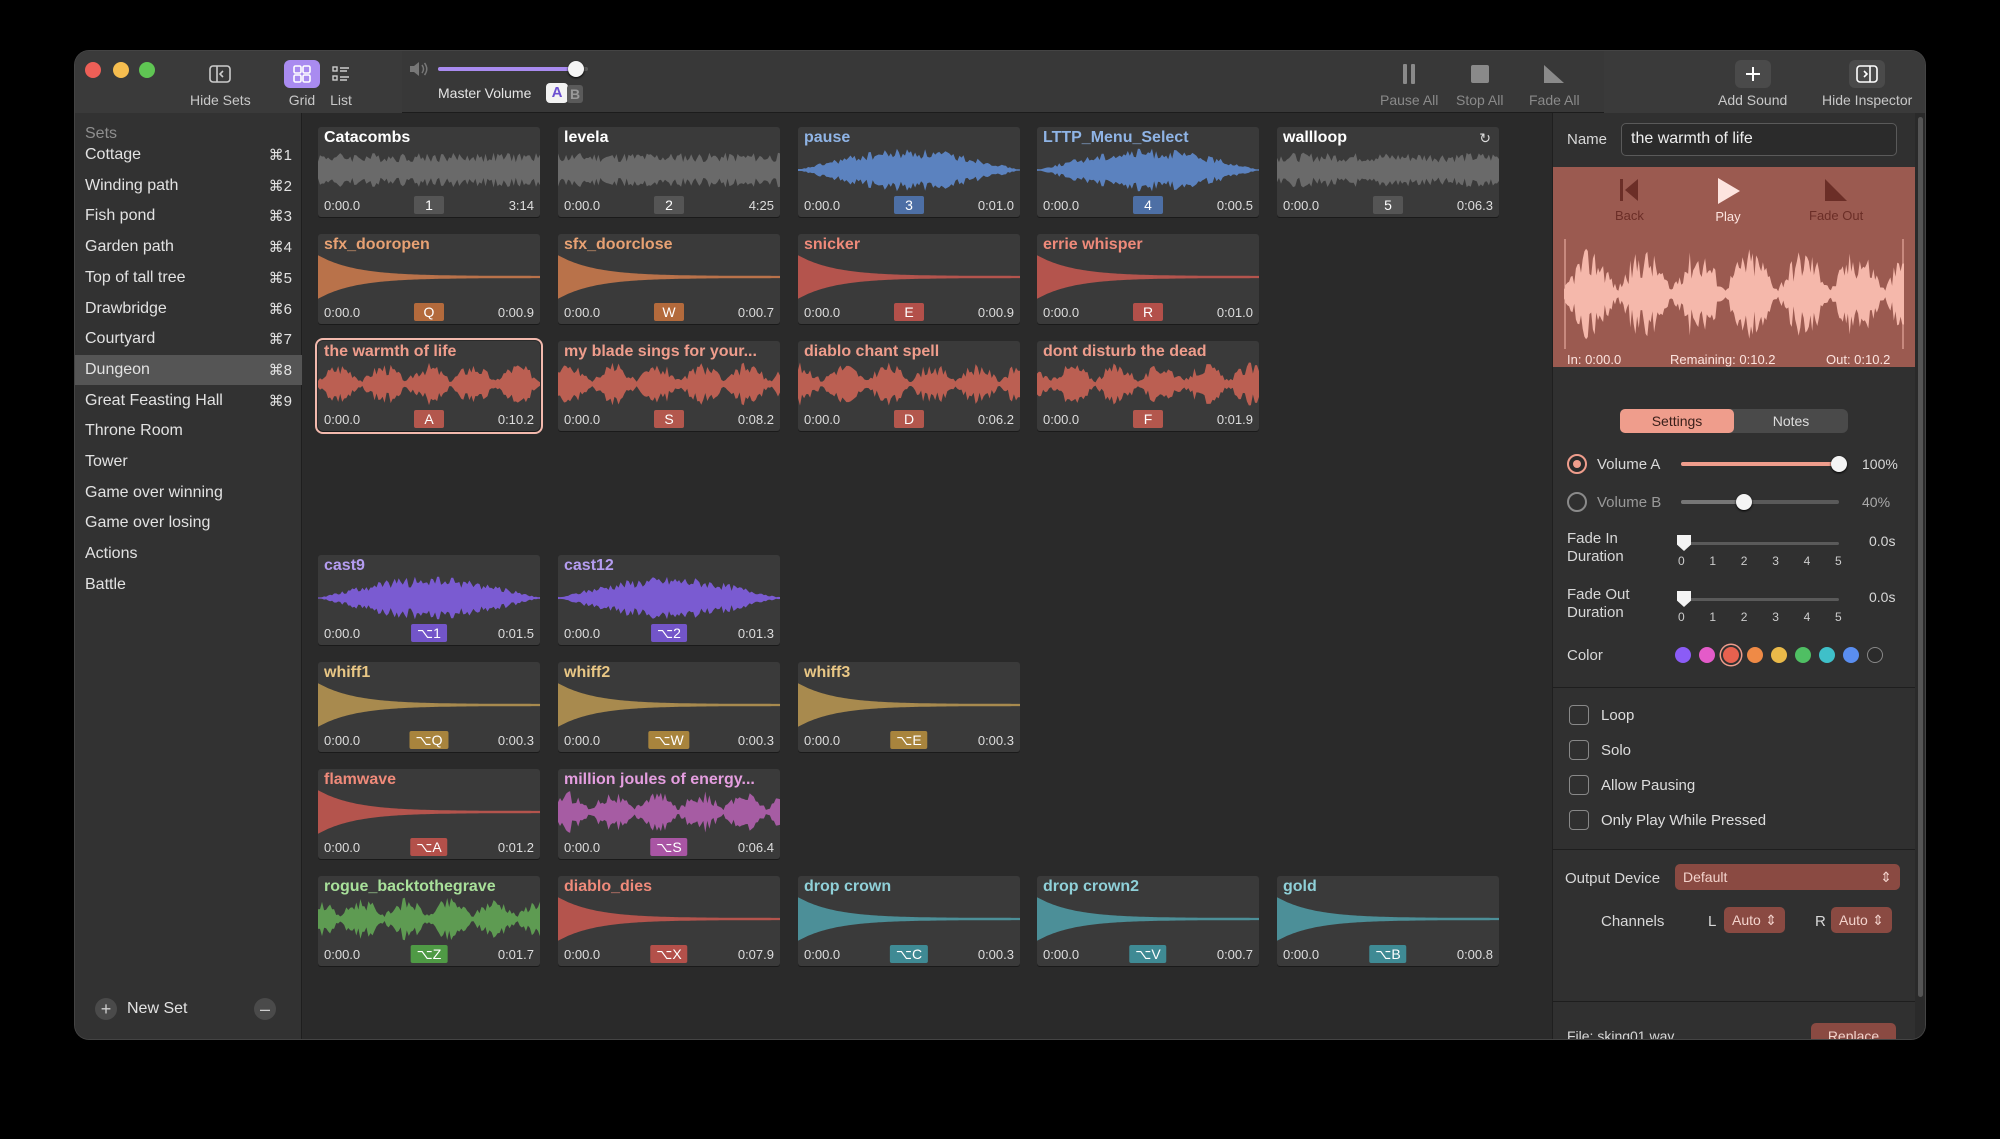 The height and width of the screenshot is (1139, 2000). Describe the element at coordinates (1388, 921) in the screenshot. I see `sound-tile: gold 0:00.0 ⌥B 0:00.8` at that location.